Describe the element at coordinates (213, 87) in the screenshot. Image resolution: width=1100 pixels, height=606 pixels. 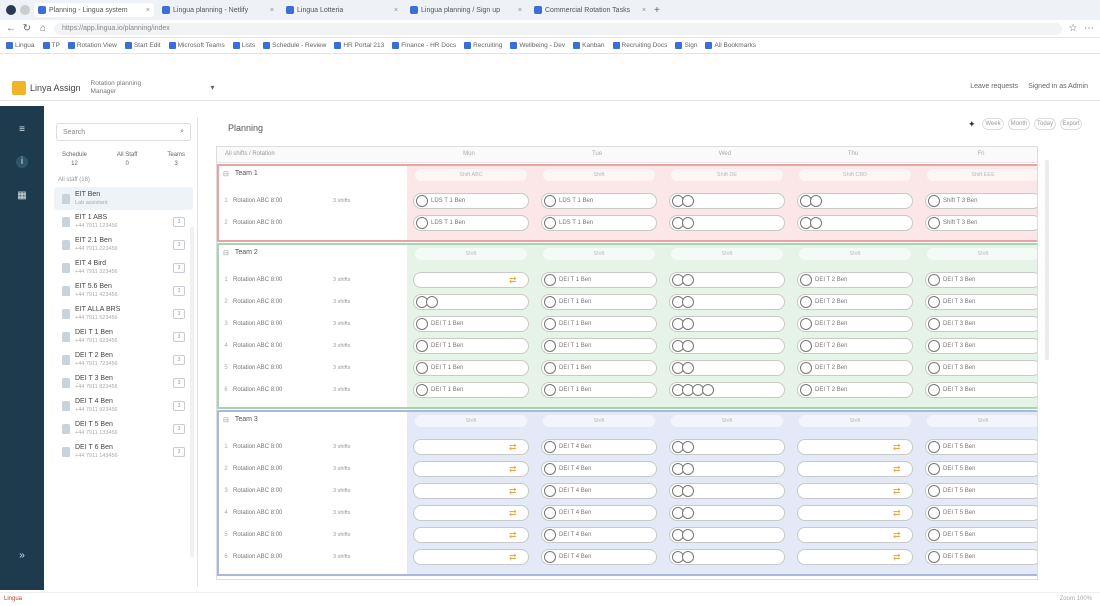
I see `chevron-down-icon: ▾` at that location.